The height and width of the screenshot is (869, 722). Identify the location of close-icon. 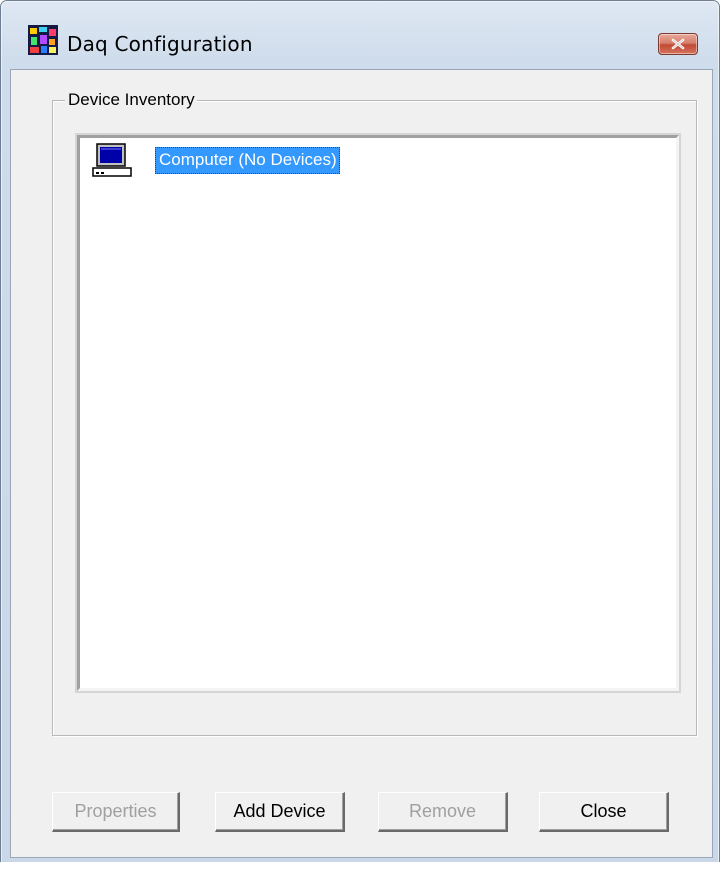
(678, 44).